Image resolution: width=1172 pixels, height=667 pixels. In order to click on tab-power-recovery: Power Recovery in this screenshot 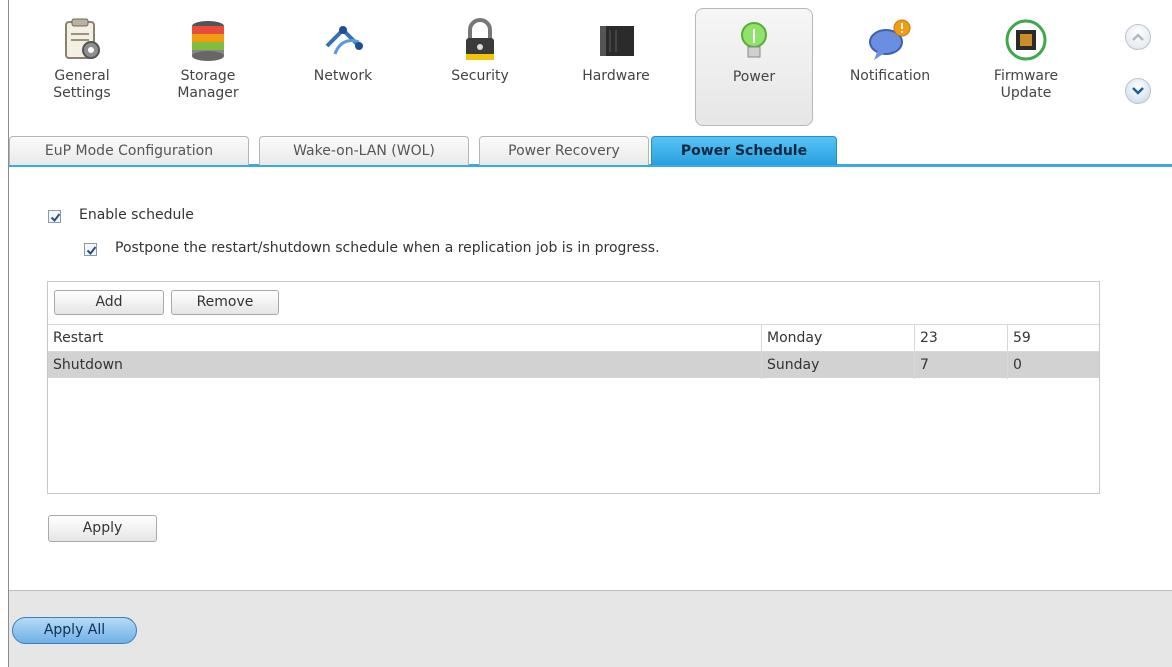, I will do `click(564, 150)`.